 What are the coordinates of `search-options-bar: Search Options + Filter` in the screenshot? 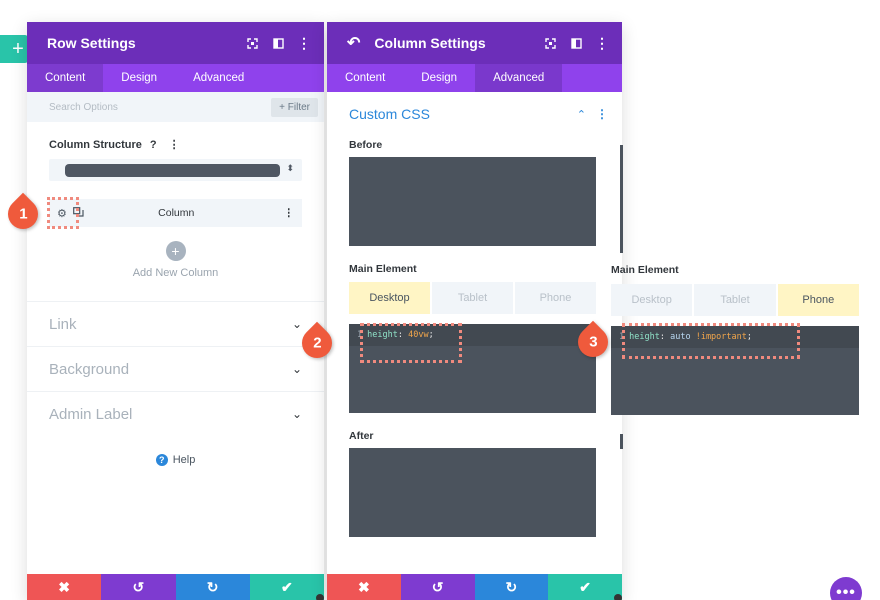 It's located at (175, 107).